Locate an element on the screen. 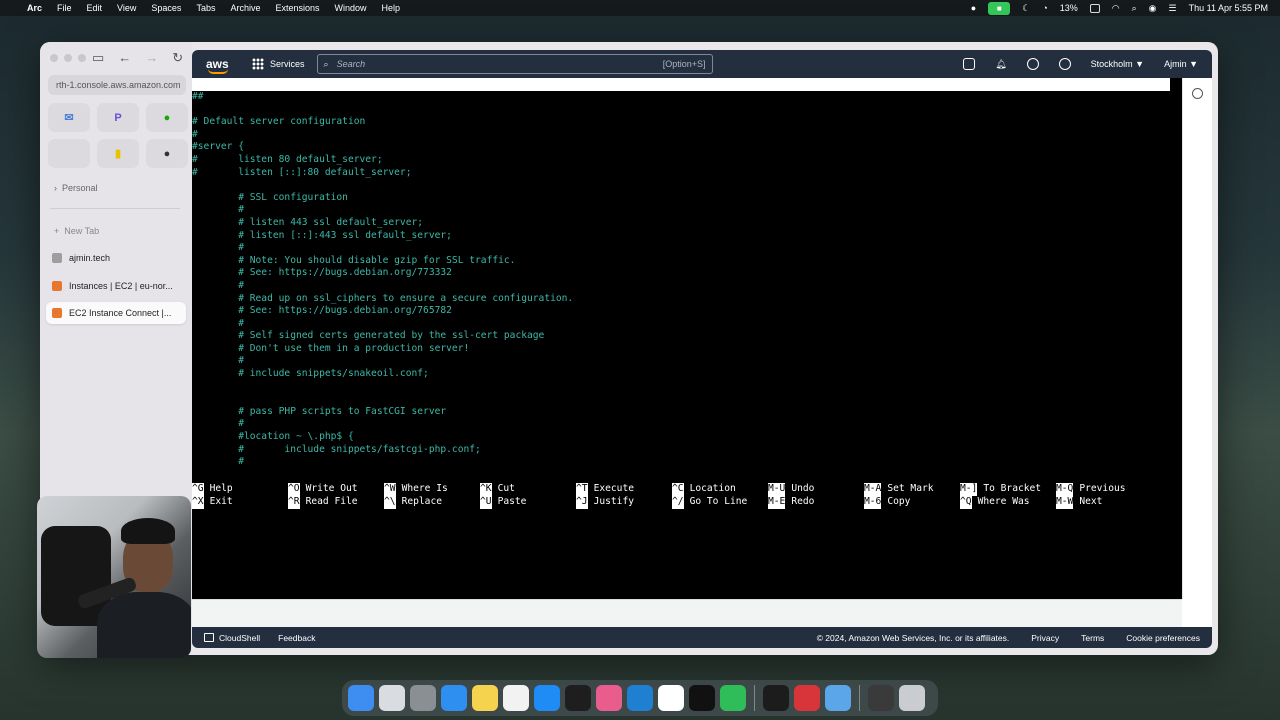 The width and height of the screenshot is (1280, 720). wifi-icon: ◠ is located at coordinates (1116, 8).